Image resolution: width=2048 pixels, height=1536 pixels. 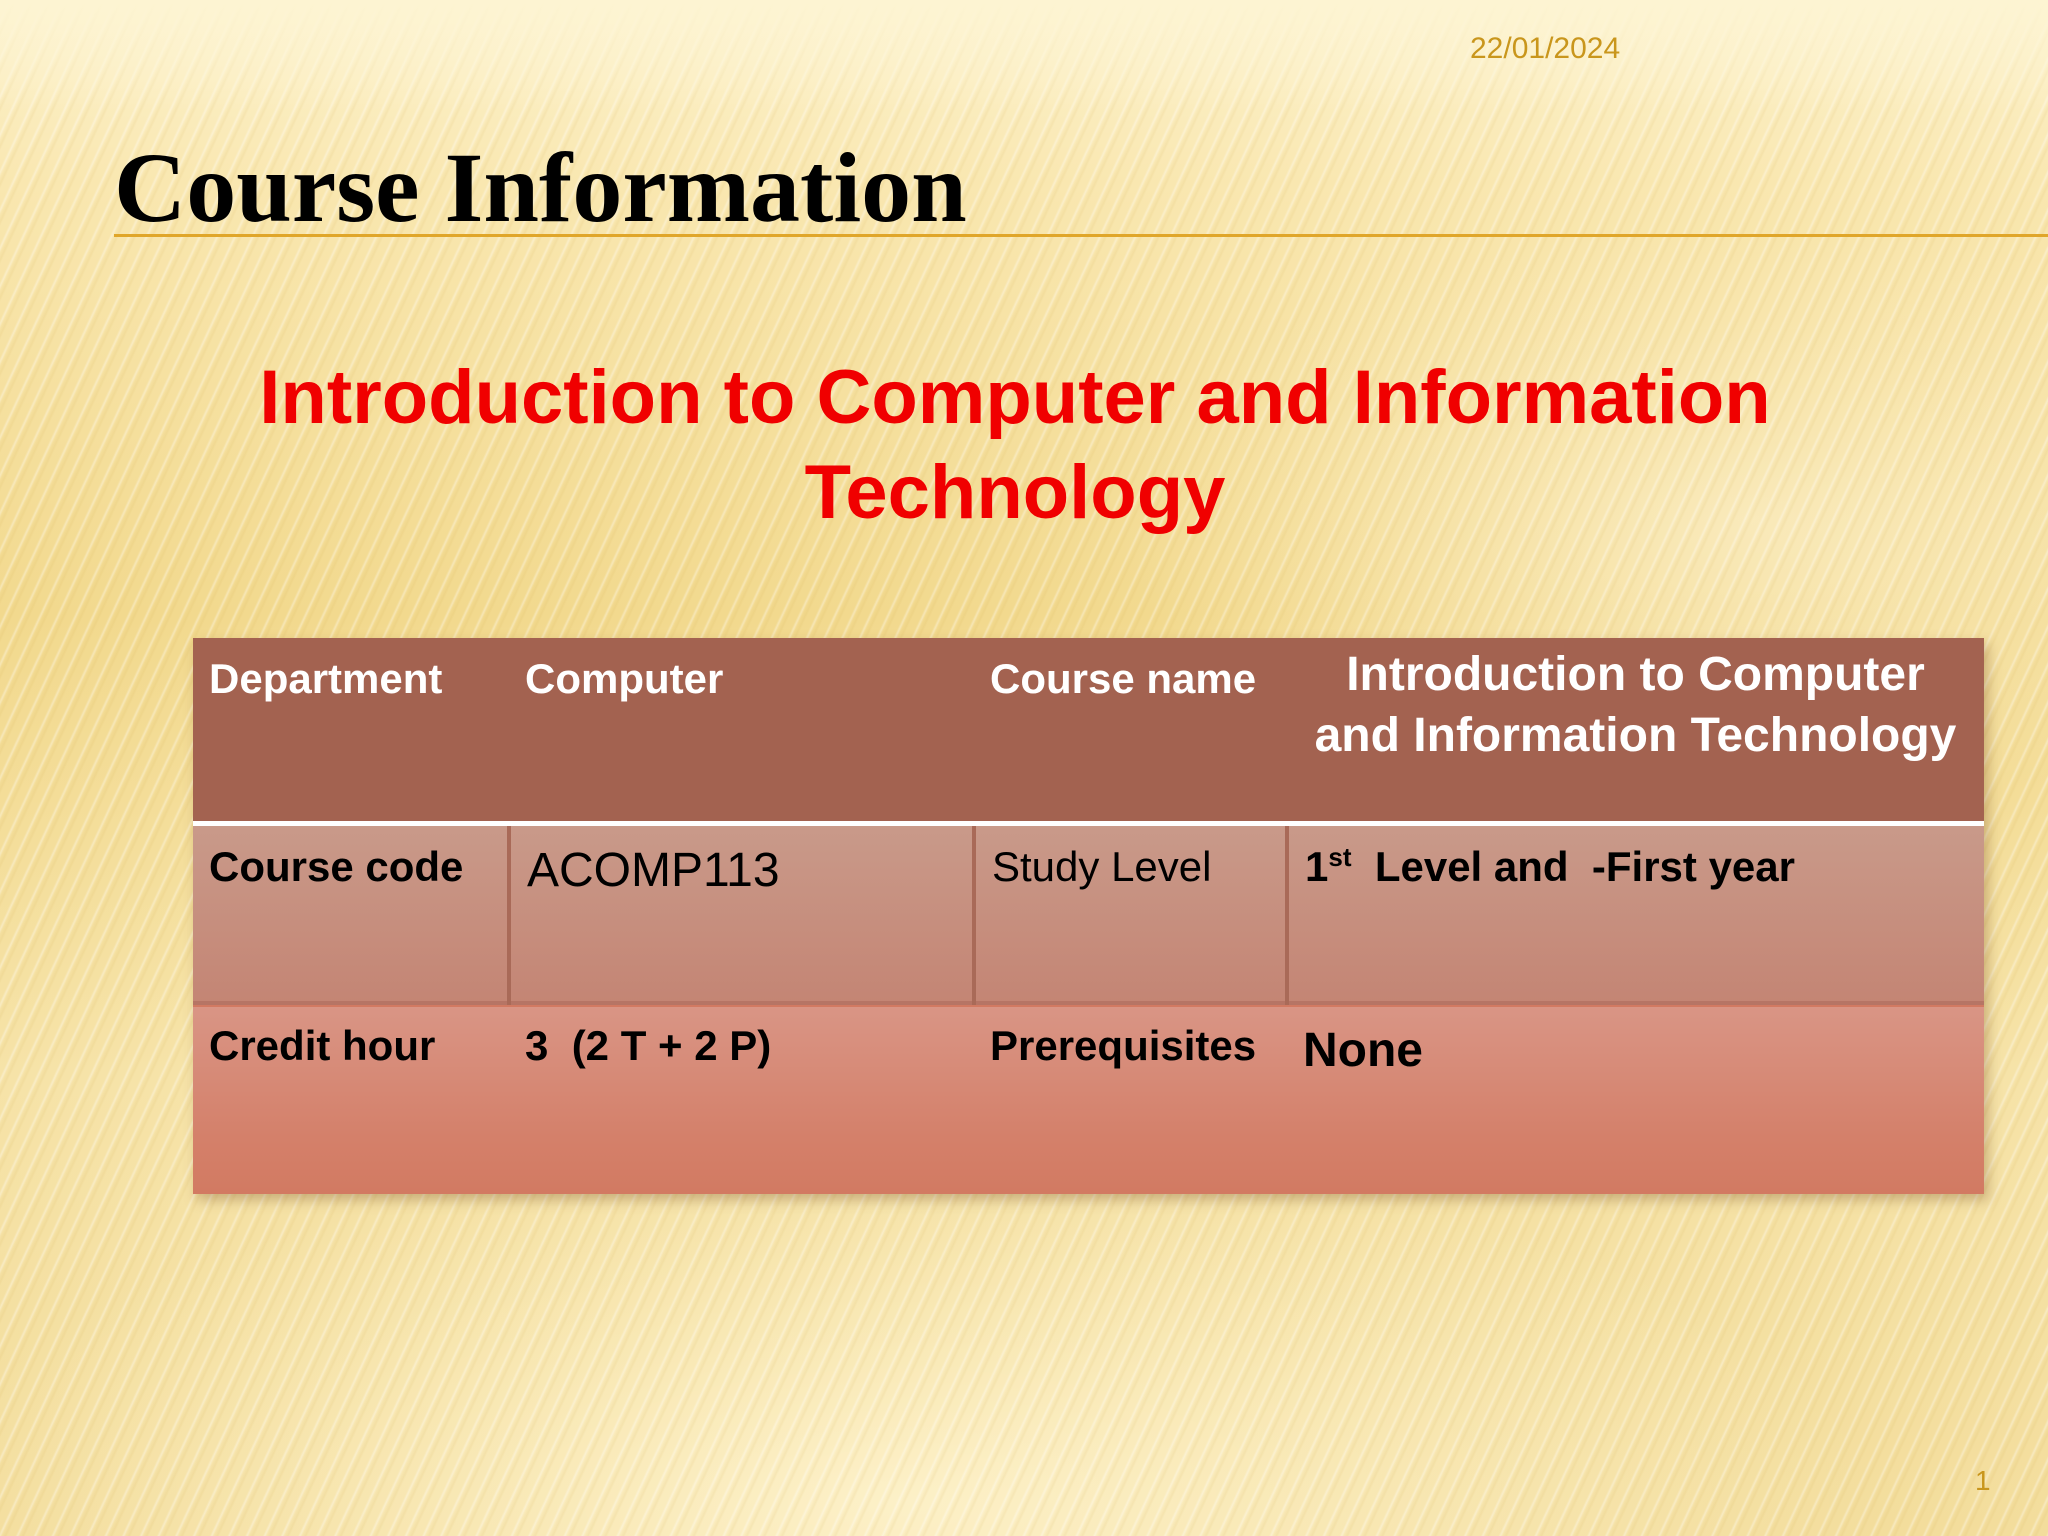 I want to click on study-level-suffix: st, so click(x=1340, y=856).